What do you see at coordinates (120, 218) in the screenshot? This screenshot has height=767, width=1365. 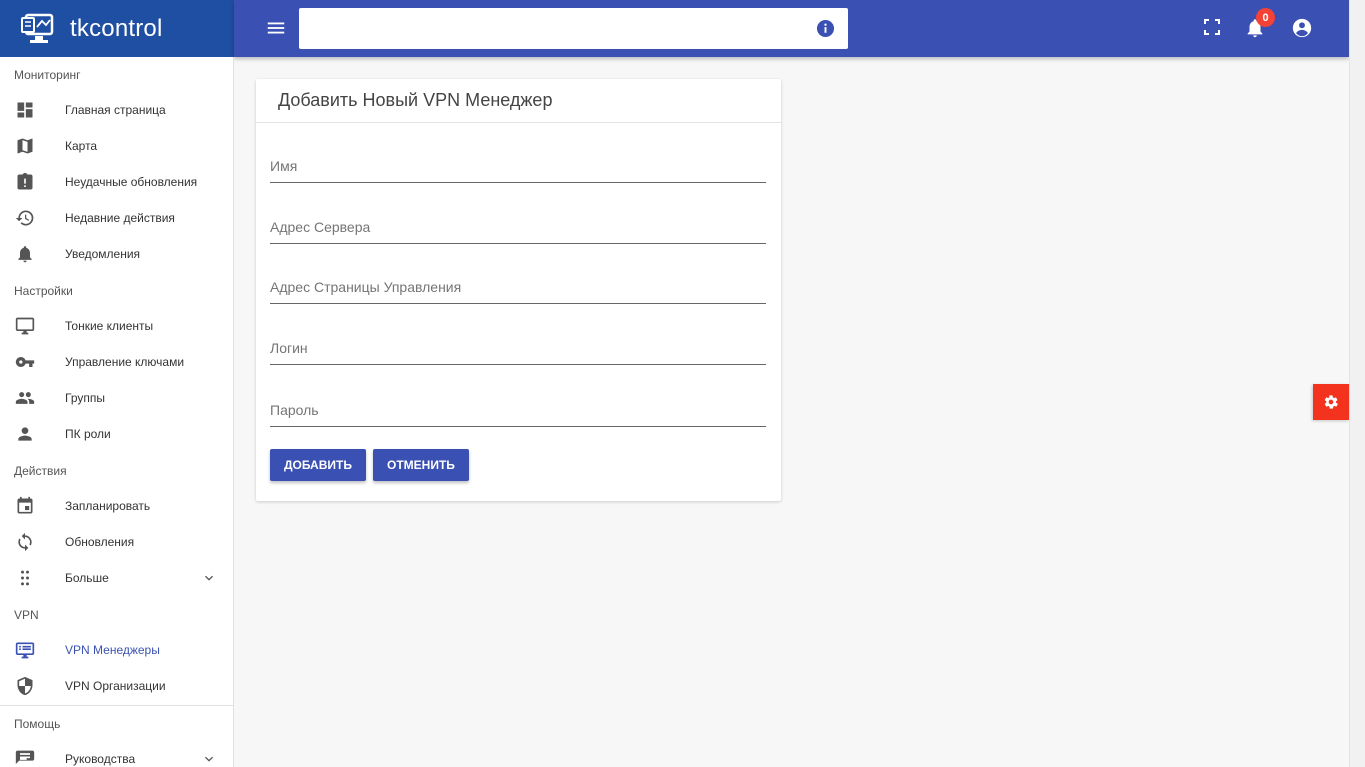 I see `sidebar-item-label: Недавние действия` at bounding box center [120, 218].